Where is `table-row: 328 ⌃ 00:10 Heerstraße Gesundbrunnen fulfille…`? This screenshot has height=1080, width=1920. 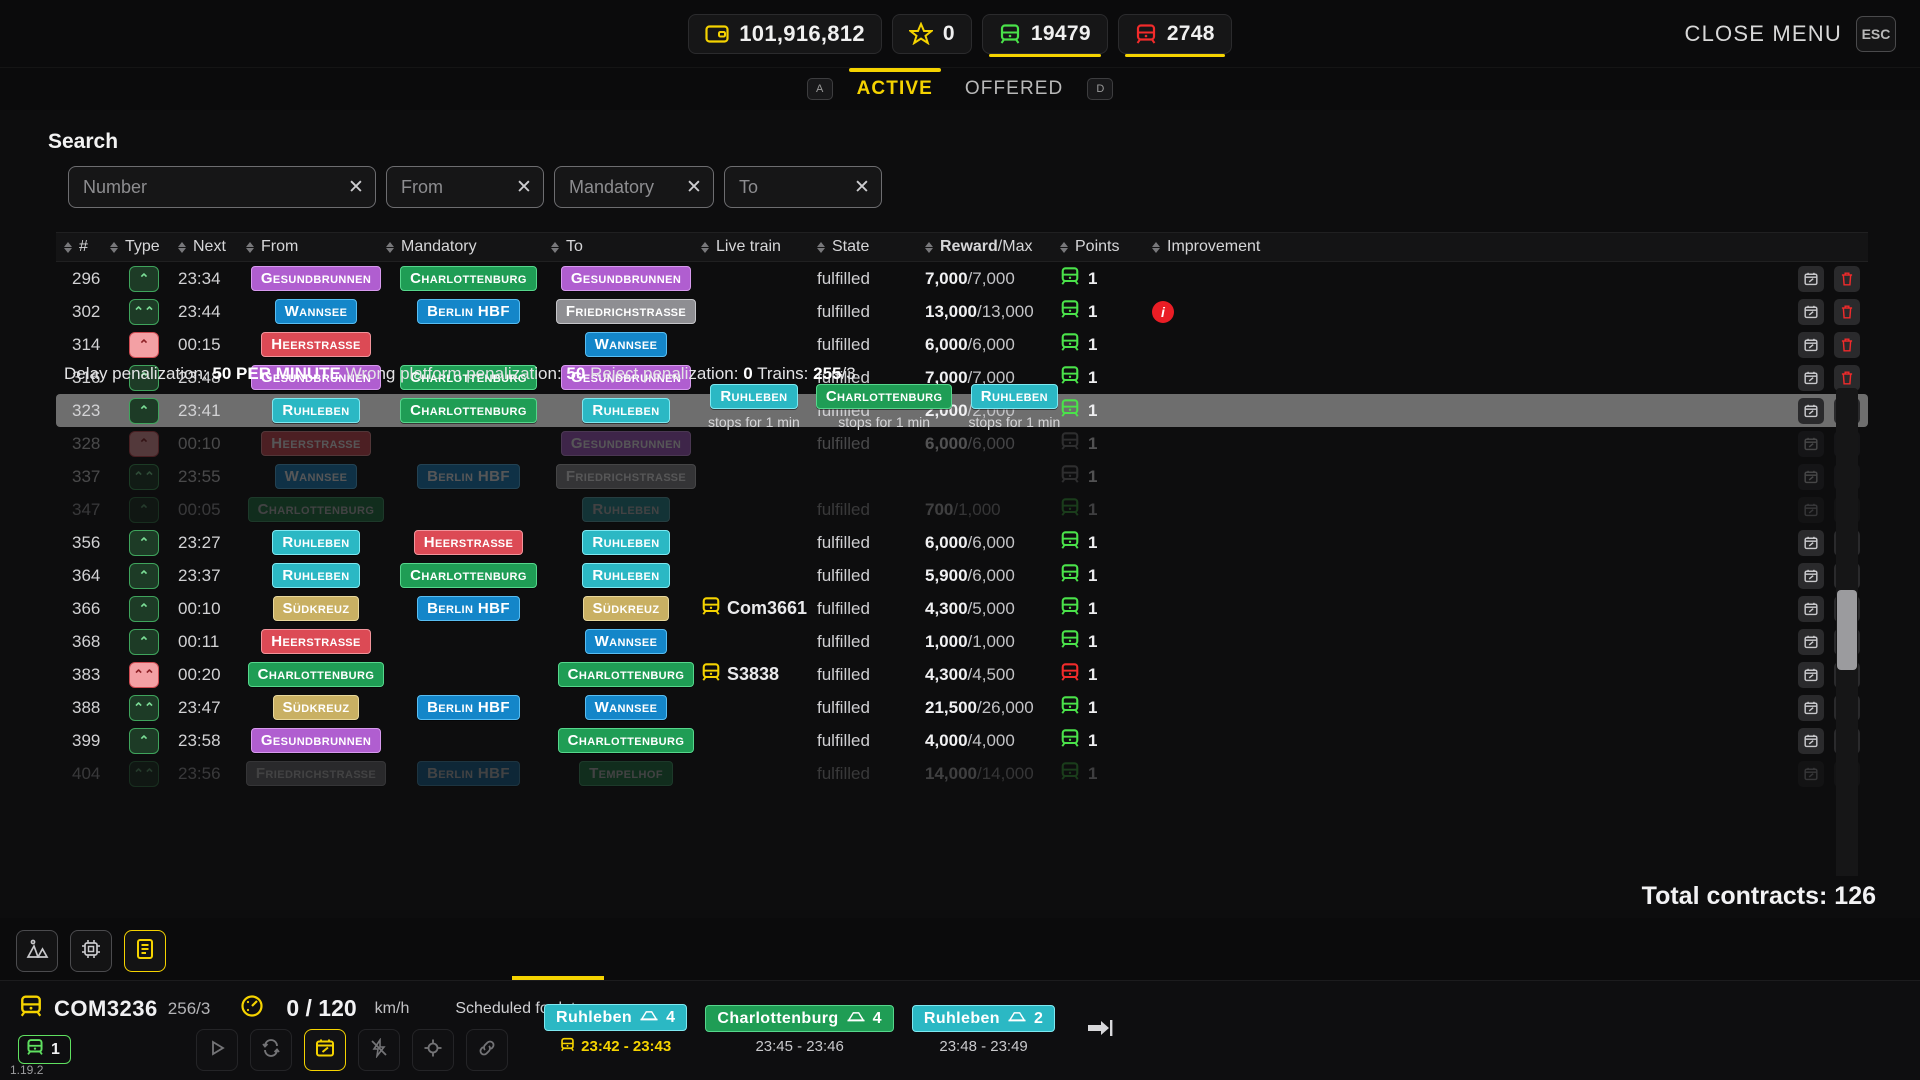 table-row: 328 ⌃ 00:10 Heerstraße Gesundbrunnen fulfille… is located at coordinates (962, 443).